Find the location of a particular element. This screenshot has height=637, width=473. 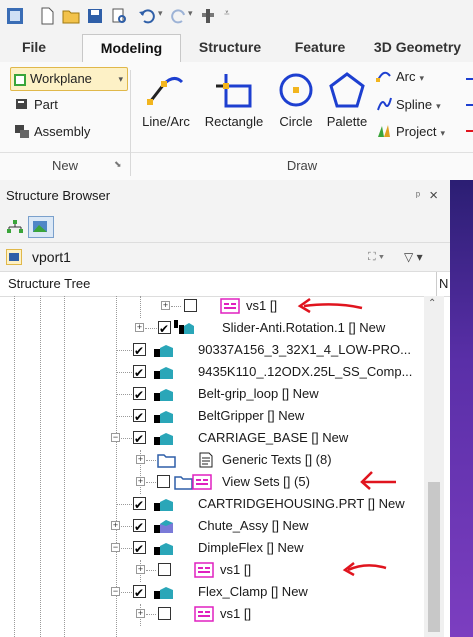

panel-toolbar is located at coordinates (225, 227).